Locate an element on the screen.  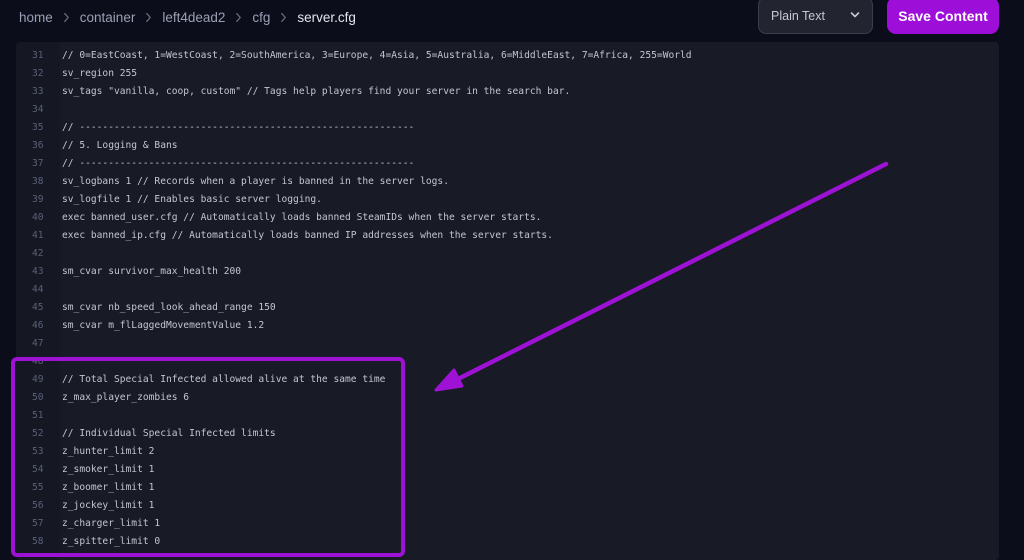
save-content-button: Save Content is located at coordinates (943, 17).